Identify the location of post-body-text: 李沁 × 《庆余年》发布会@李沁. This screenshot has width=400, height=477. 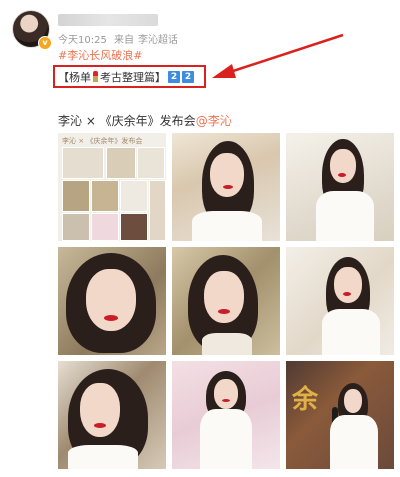
(145, 120).